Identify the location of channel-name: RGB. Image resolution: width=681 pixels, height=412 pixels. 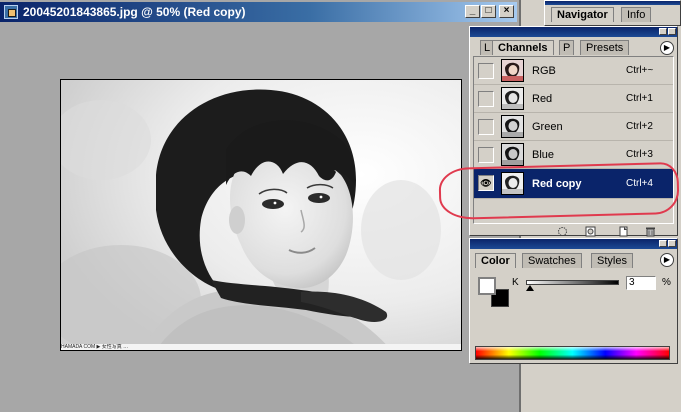
(544, 71).